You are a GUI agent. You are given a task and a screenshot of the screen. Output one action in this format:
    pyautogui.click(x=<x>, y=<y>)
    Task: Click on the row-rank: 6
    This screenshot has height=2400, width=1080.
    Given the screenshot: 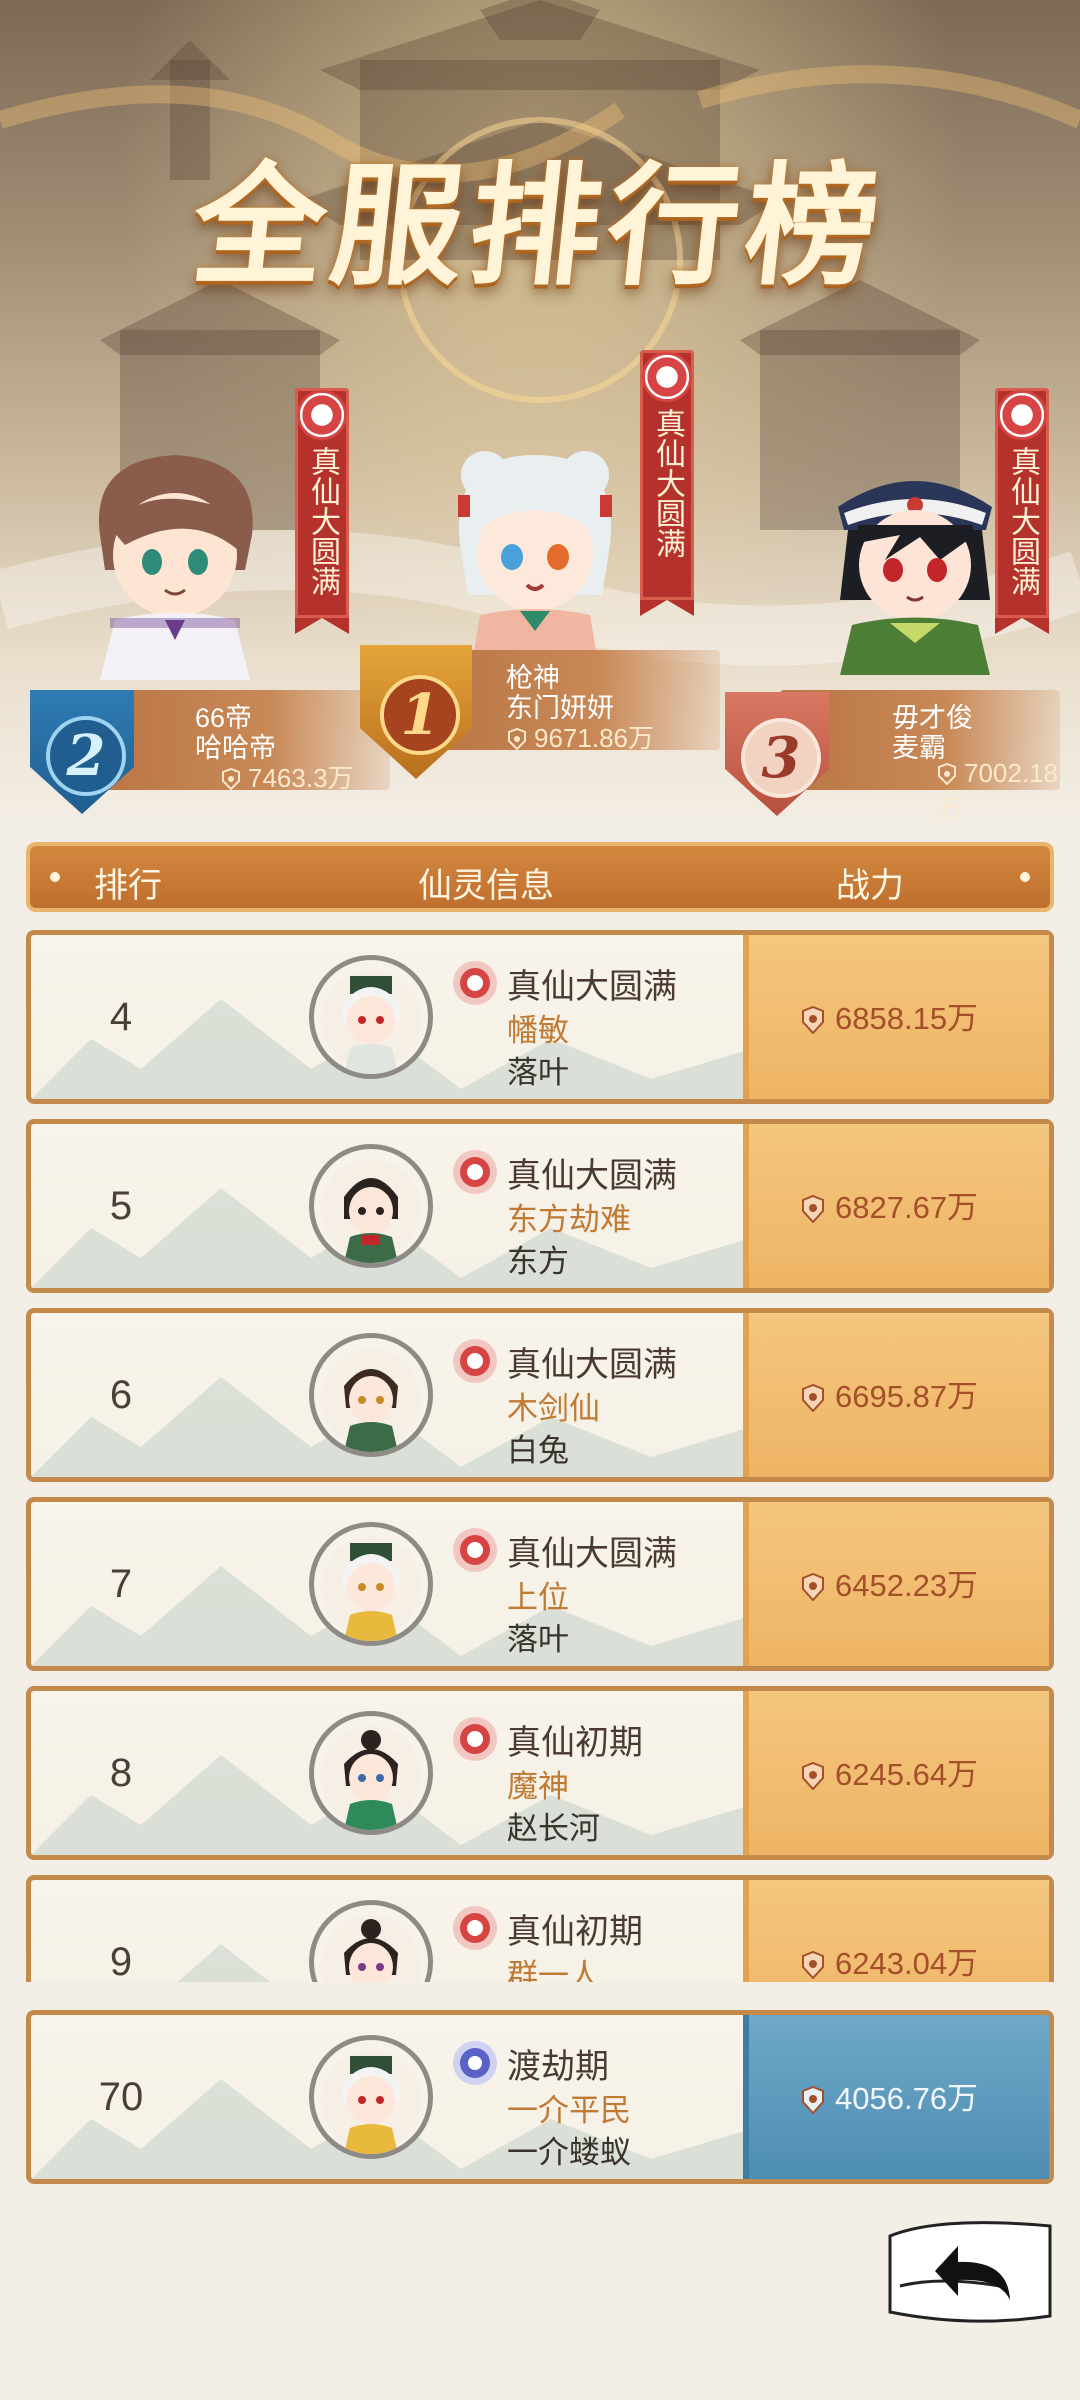 What is the action you would take?
    pyautogui.click(x=121, y=1395)
    